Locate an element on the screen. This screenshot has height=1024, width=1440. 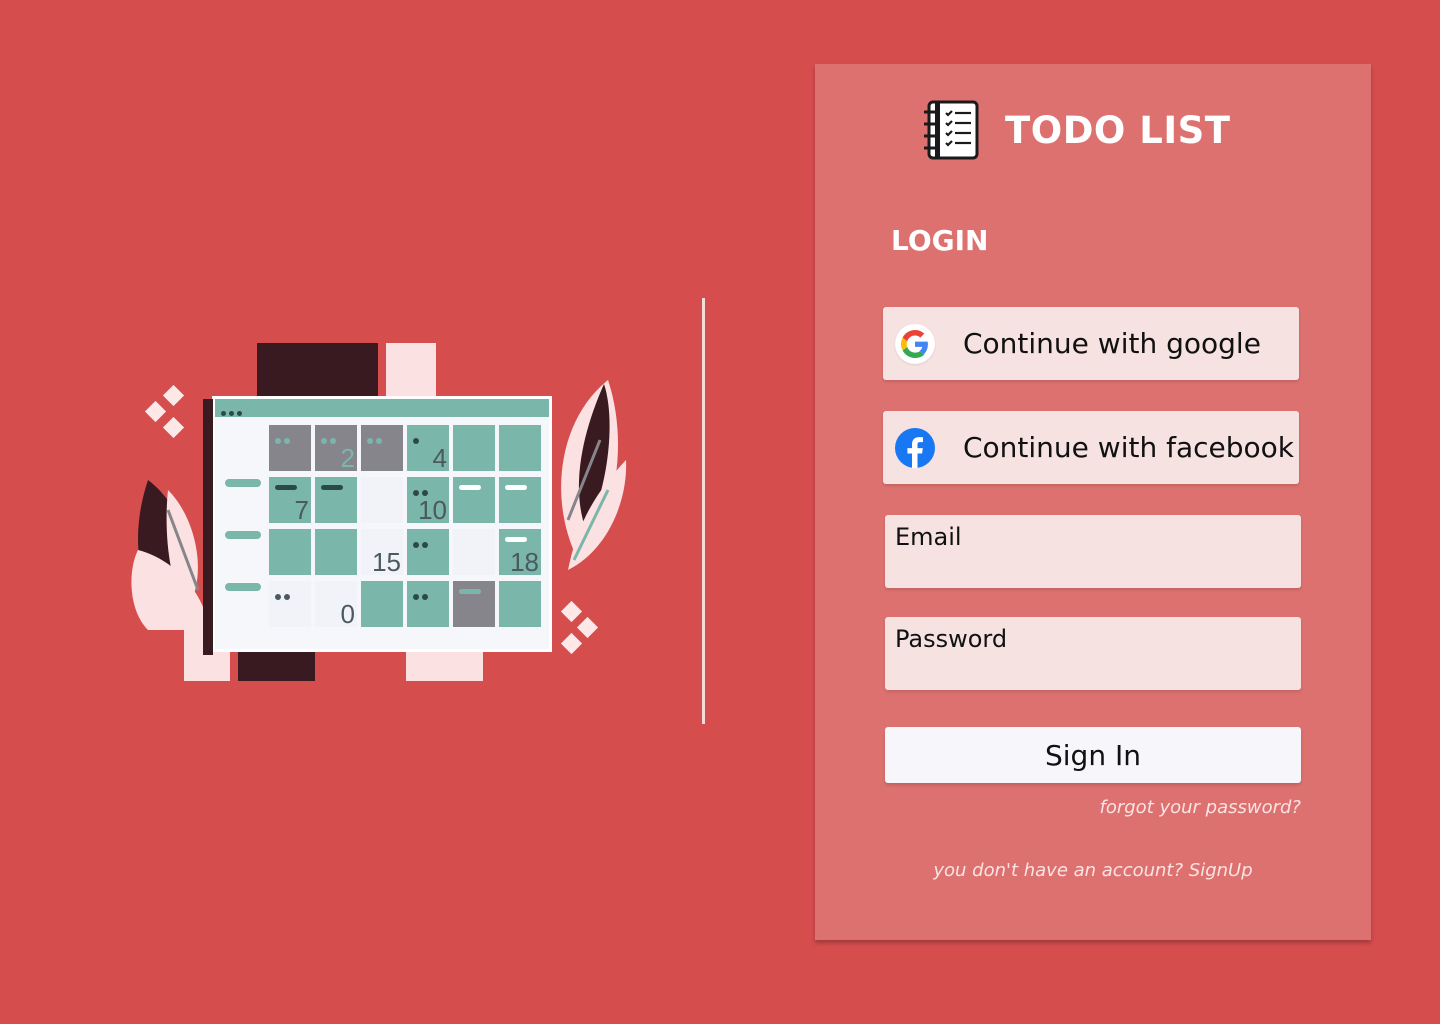
signup-prefix: you don't have an account? is located at coordinates (1061, 870).